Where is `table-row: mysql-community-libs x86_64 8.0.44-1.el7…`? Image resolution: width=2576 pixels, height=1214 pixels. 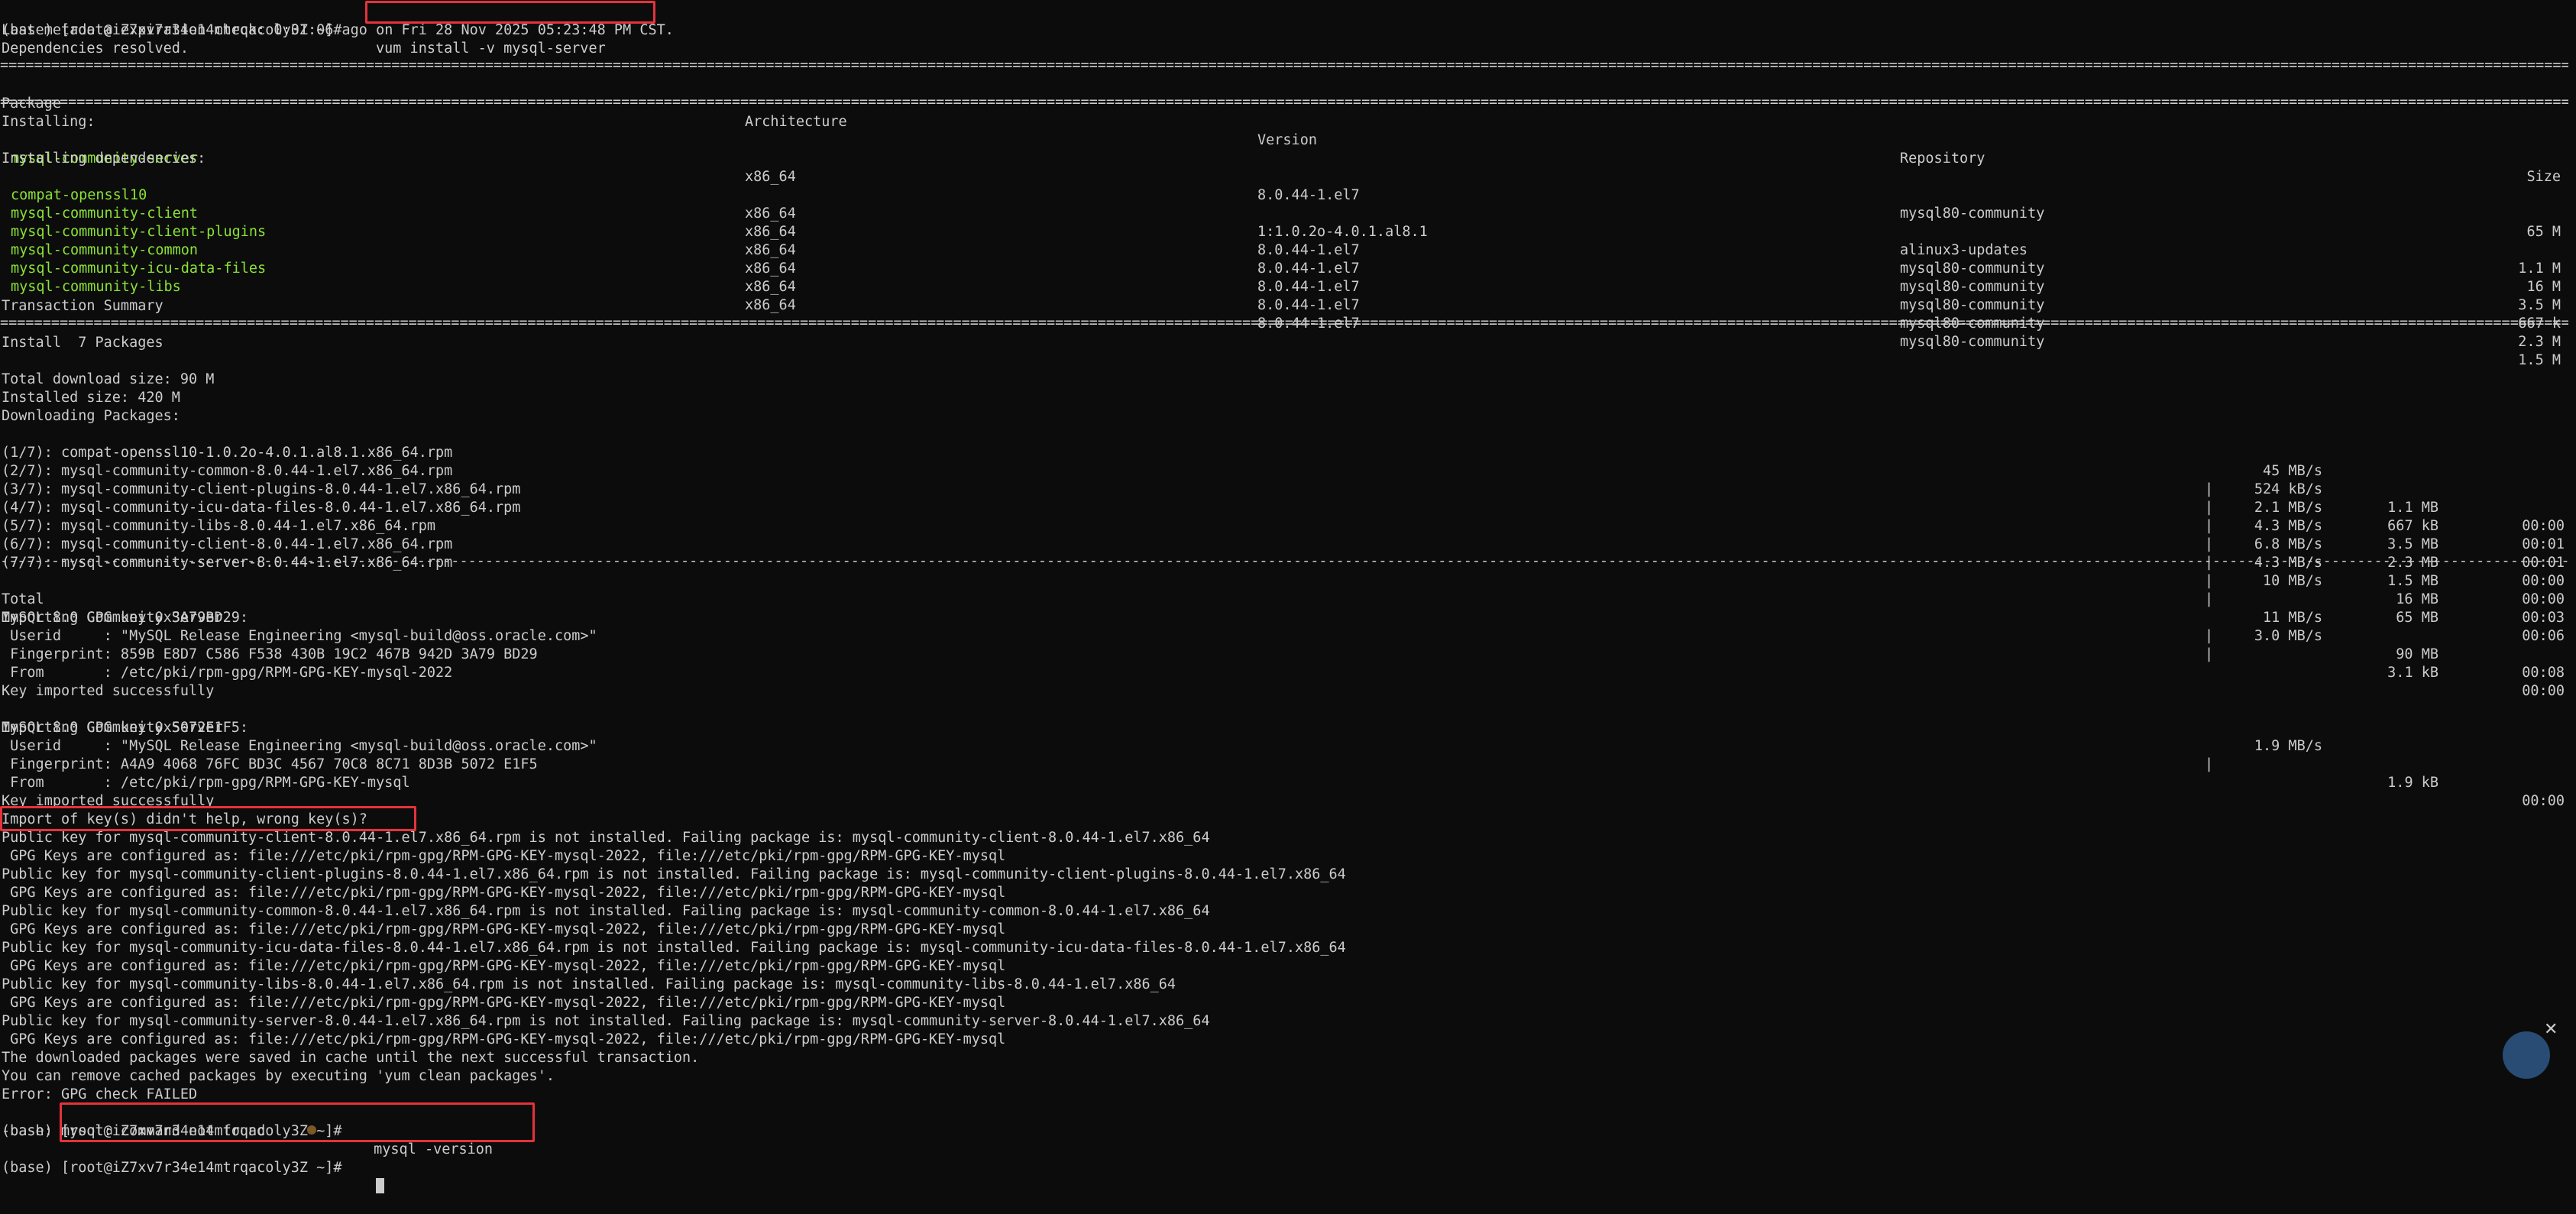
table-row: mysql-community-libs x86_64 8.0.44-1.el7… is located at coordinates (1288, 314).